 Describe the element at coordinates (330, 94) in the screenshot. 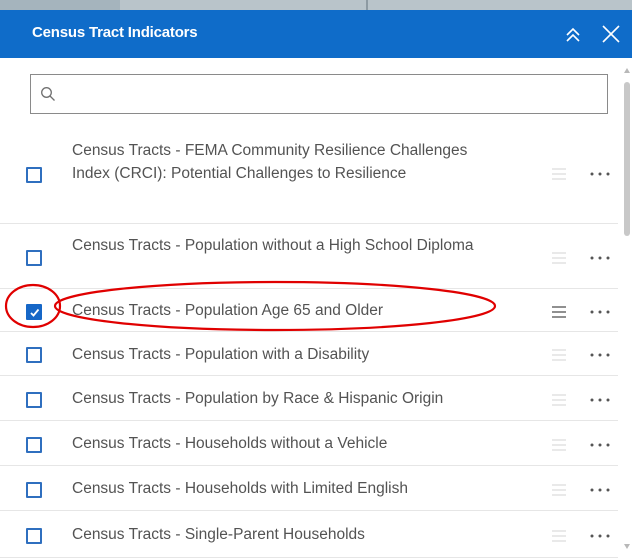

I see `search-input` at that location.